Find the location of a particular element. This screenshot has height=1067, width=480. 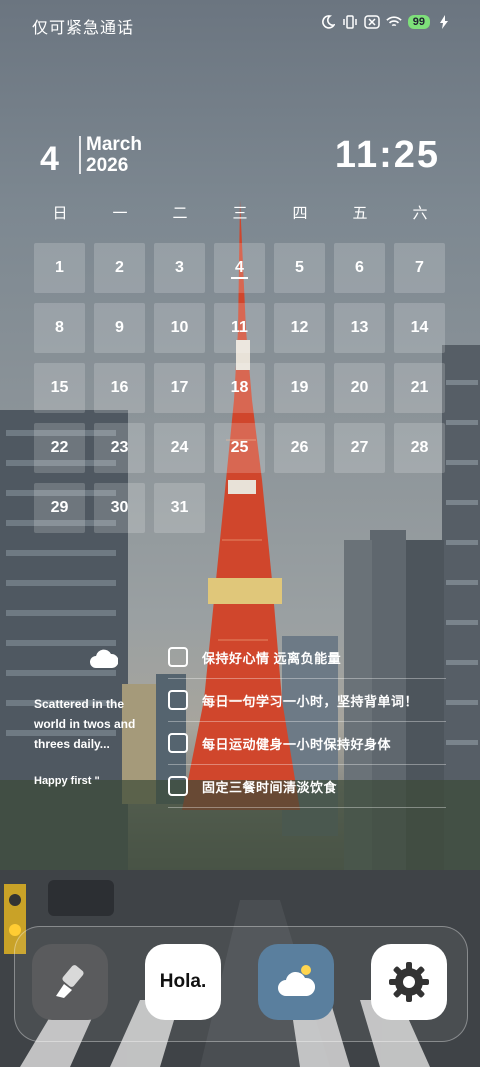

weather-footer-text: Happy first " is located at coordinates (67, 781).